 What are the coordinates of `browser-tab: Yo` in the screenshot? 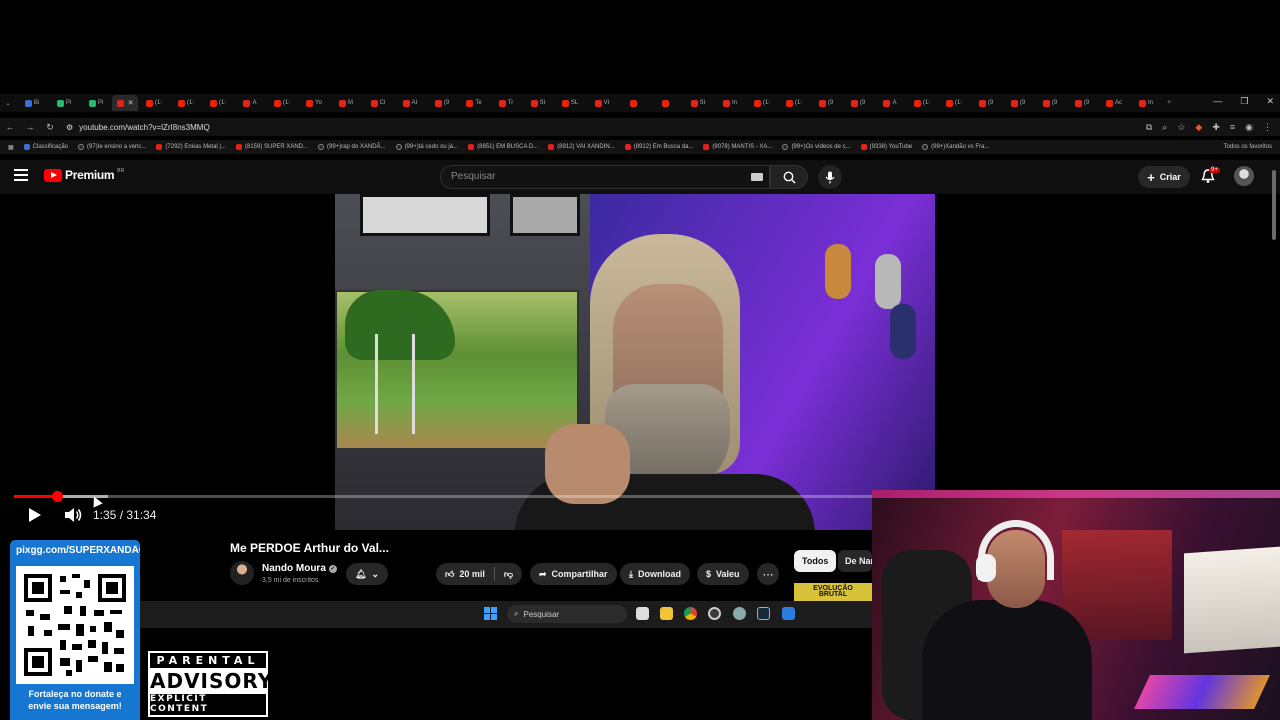 It's located at (314, 103).